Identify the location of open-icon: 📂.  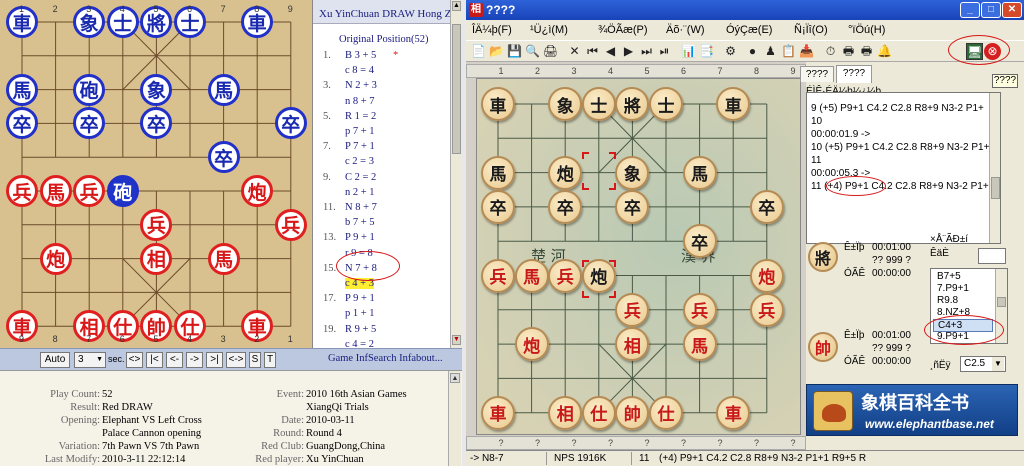
(496, 51).